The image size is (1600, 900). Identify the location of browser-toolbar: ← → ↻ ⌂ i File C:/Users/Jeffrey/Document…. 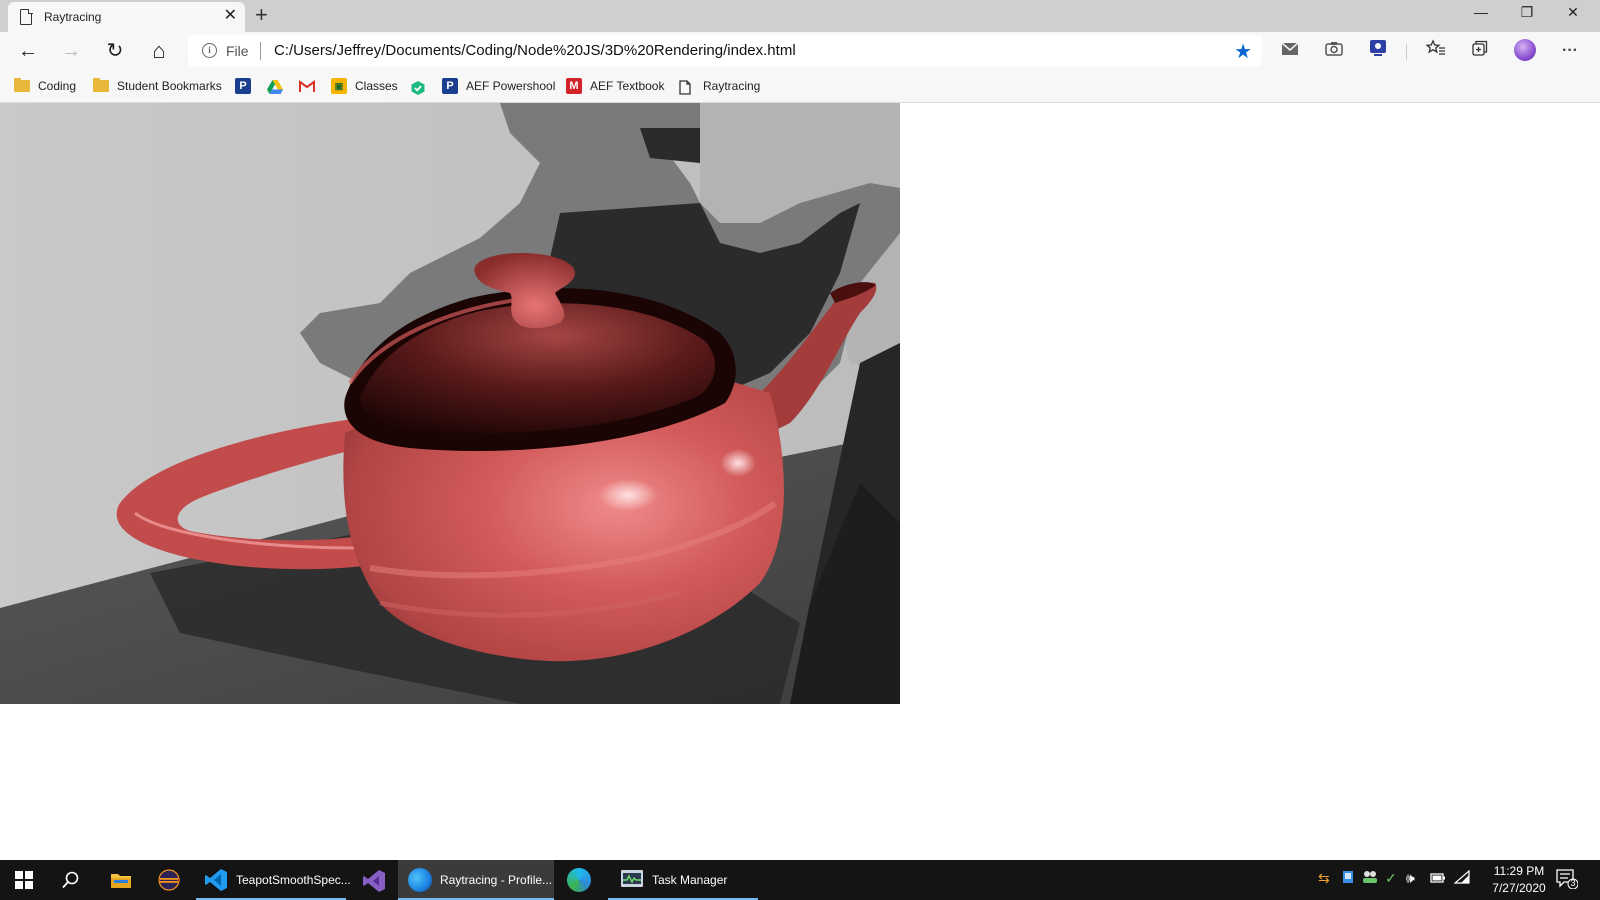
(800, 51).